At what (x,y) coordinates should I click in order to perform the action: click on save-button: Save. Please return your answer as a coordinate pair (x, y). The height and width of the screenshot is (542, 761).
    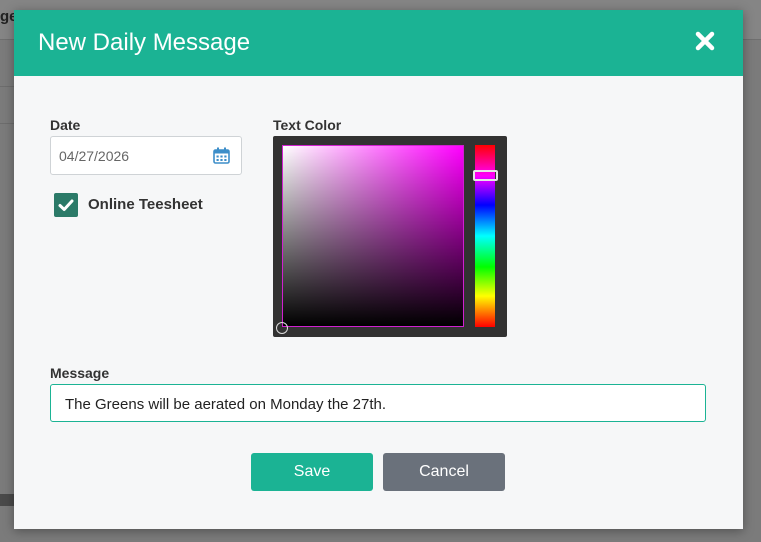
    Looking at the image, I should click on (312, 472).